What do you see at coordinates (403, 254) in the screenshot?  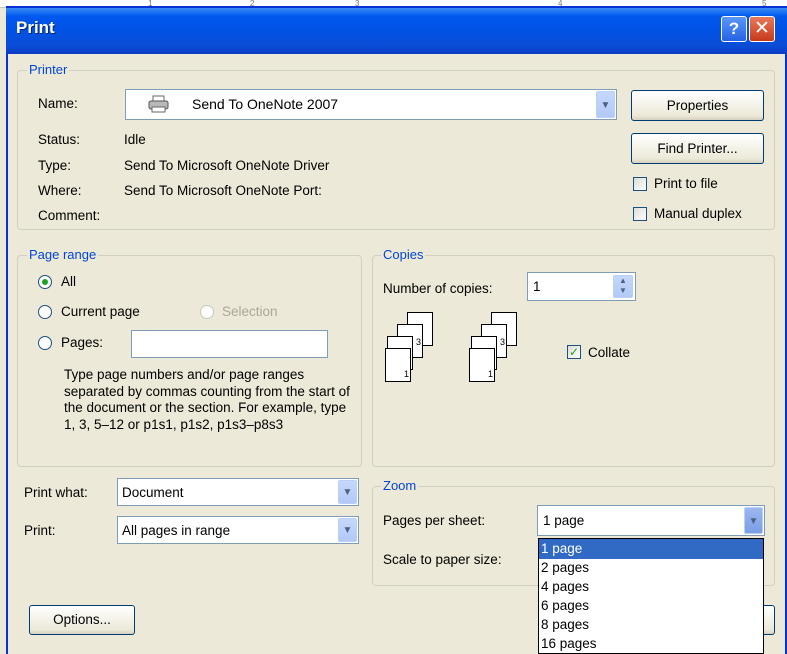 I see `copies-legend: Copies` at bounding box center [403, 254].